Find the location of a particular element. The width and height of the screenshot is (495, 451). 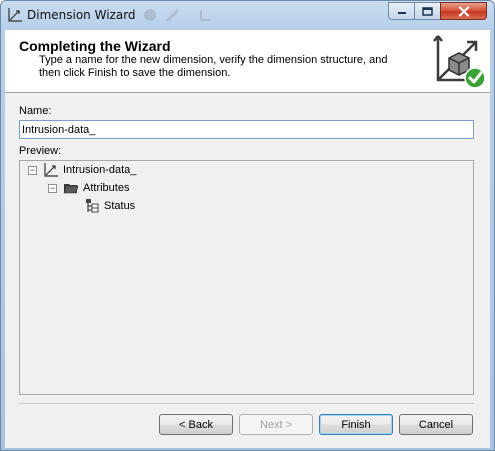

minimize-button is located at coordinates (401, 11).